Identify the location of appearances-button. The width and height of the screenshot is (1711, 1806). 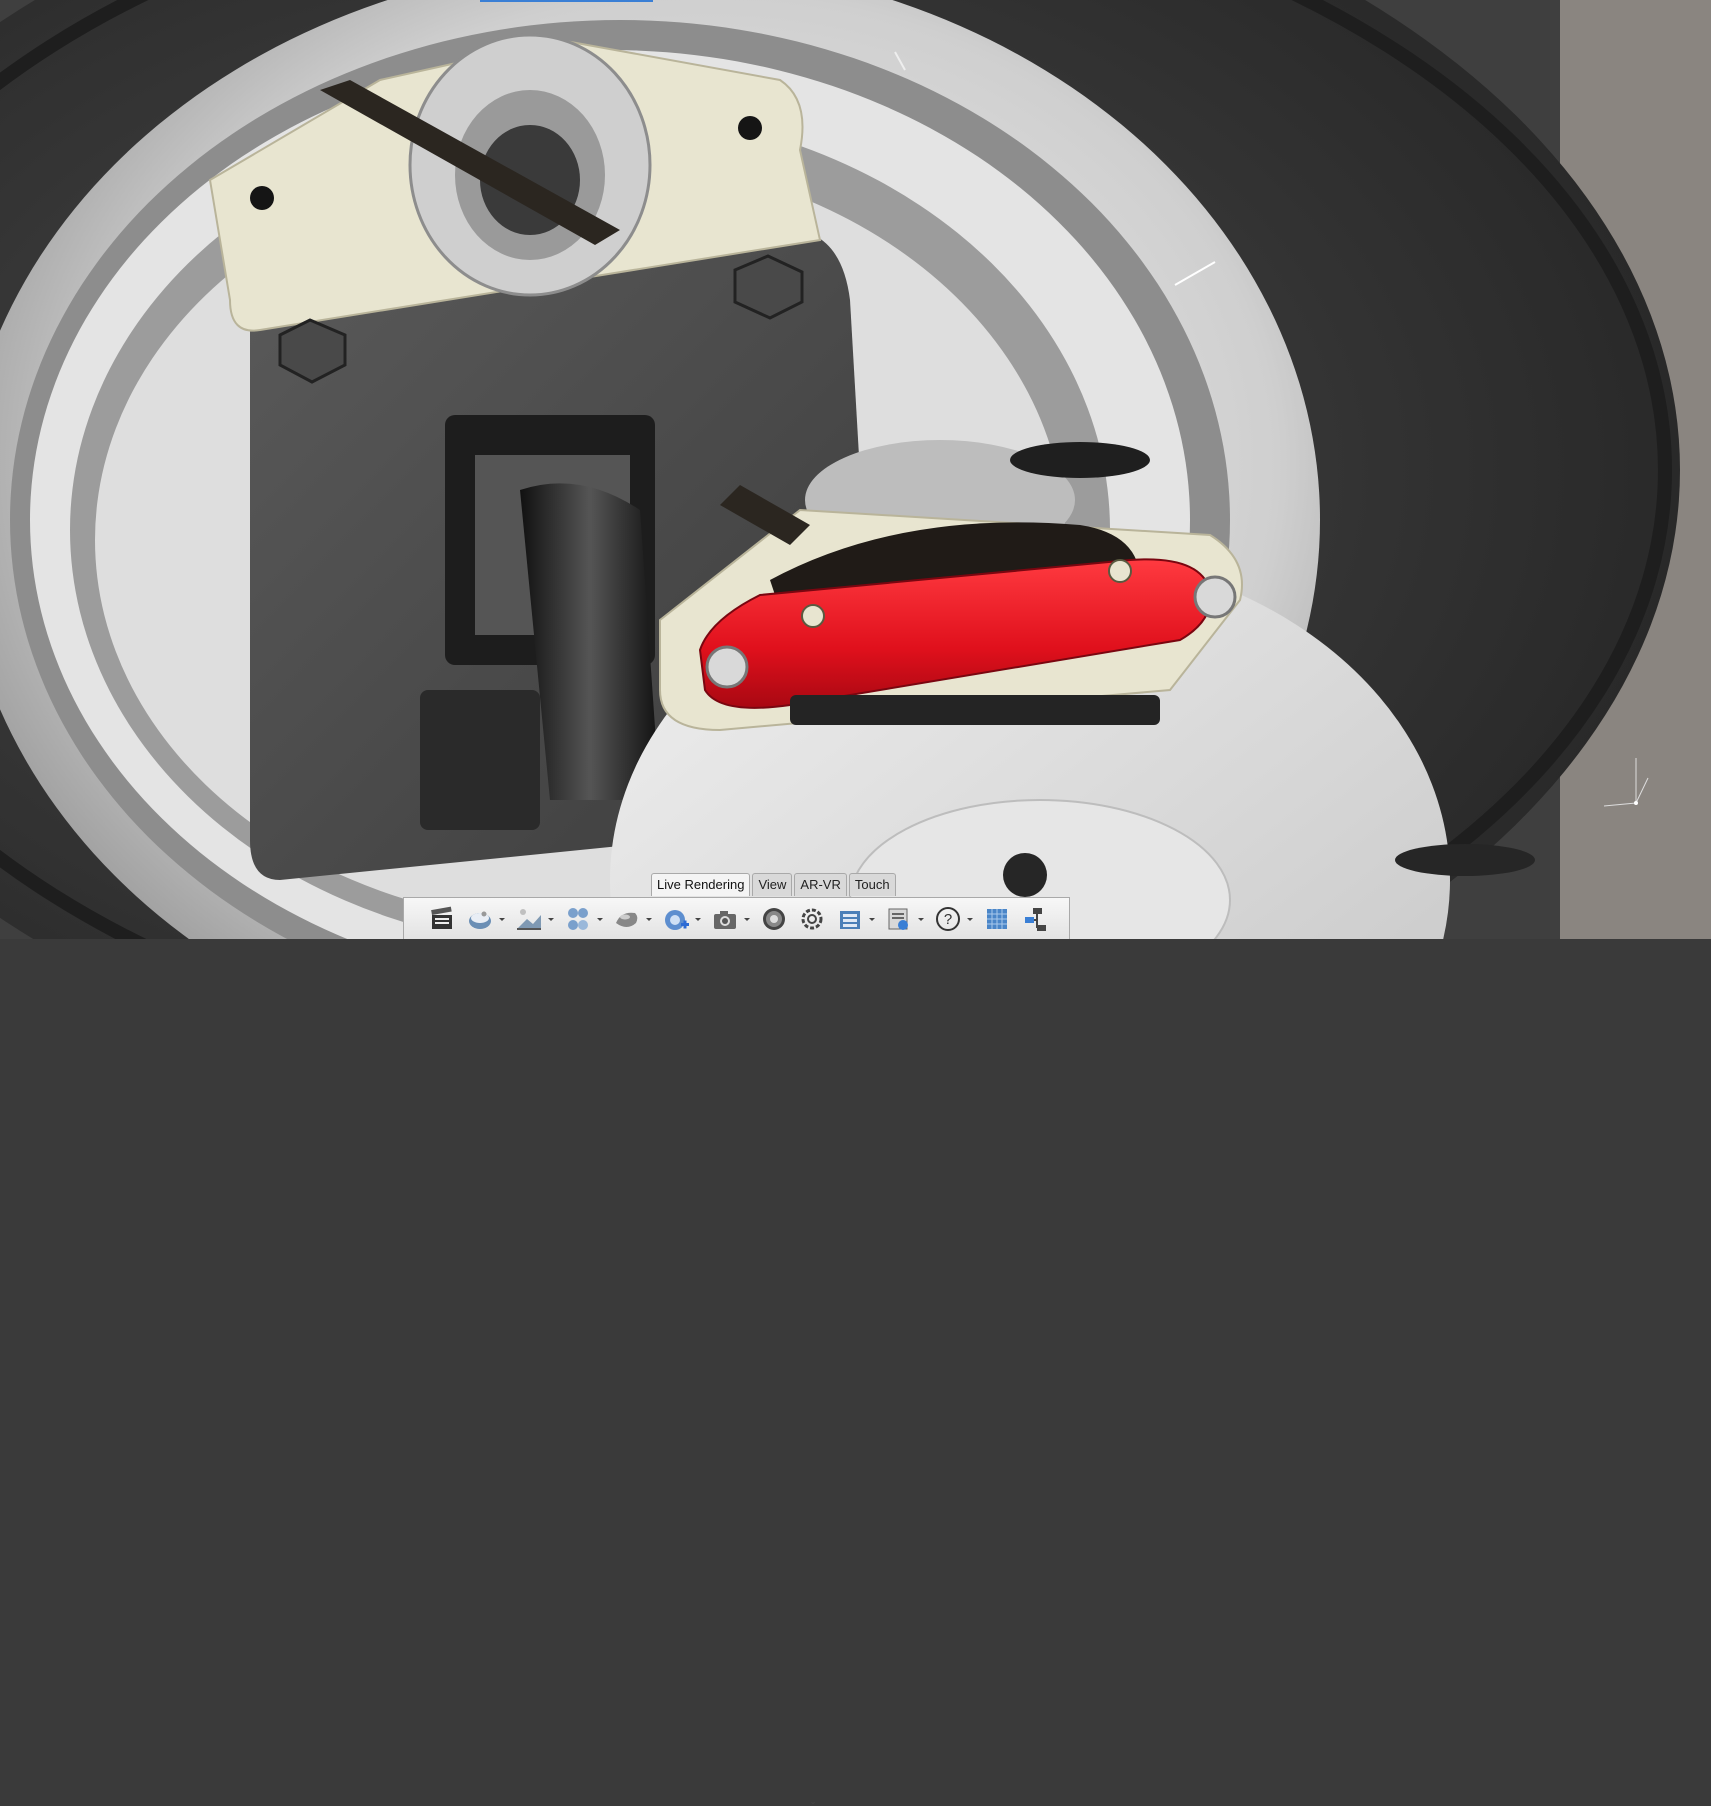
(583, 919).